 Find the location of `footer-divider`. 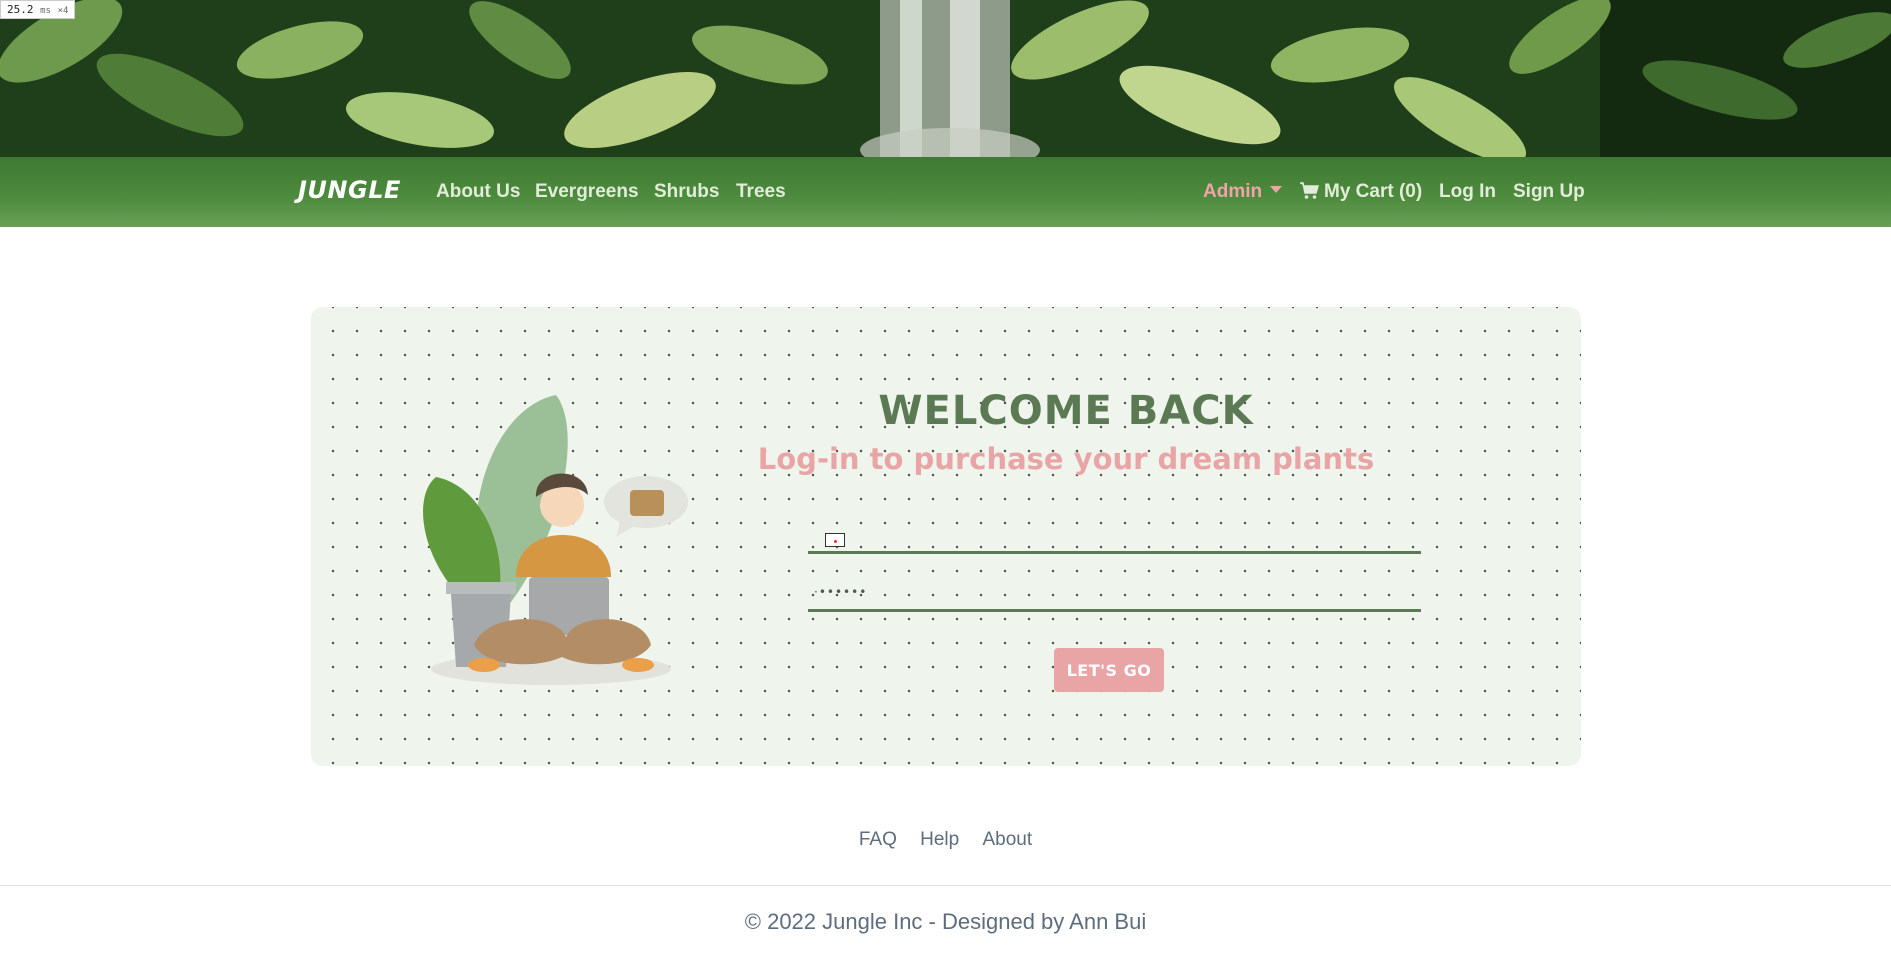

footer-divider is located at coordinates (945, 885).